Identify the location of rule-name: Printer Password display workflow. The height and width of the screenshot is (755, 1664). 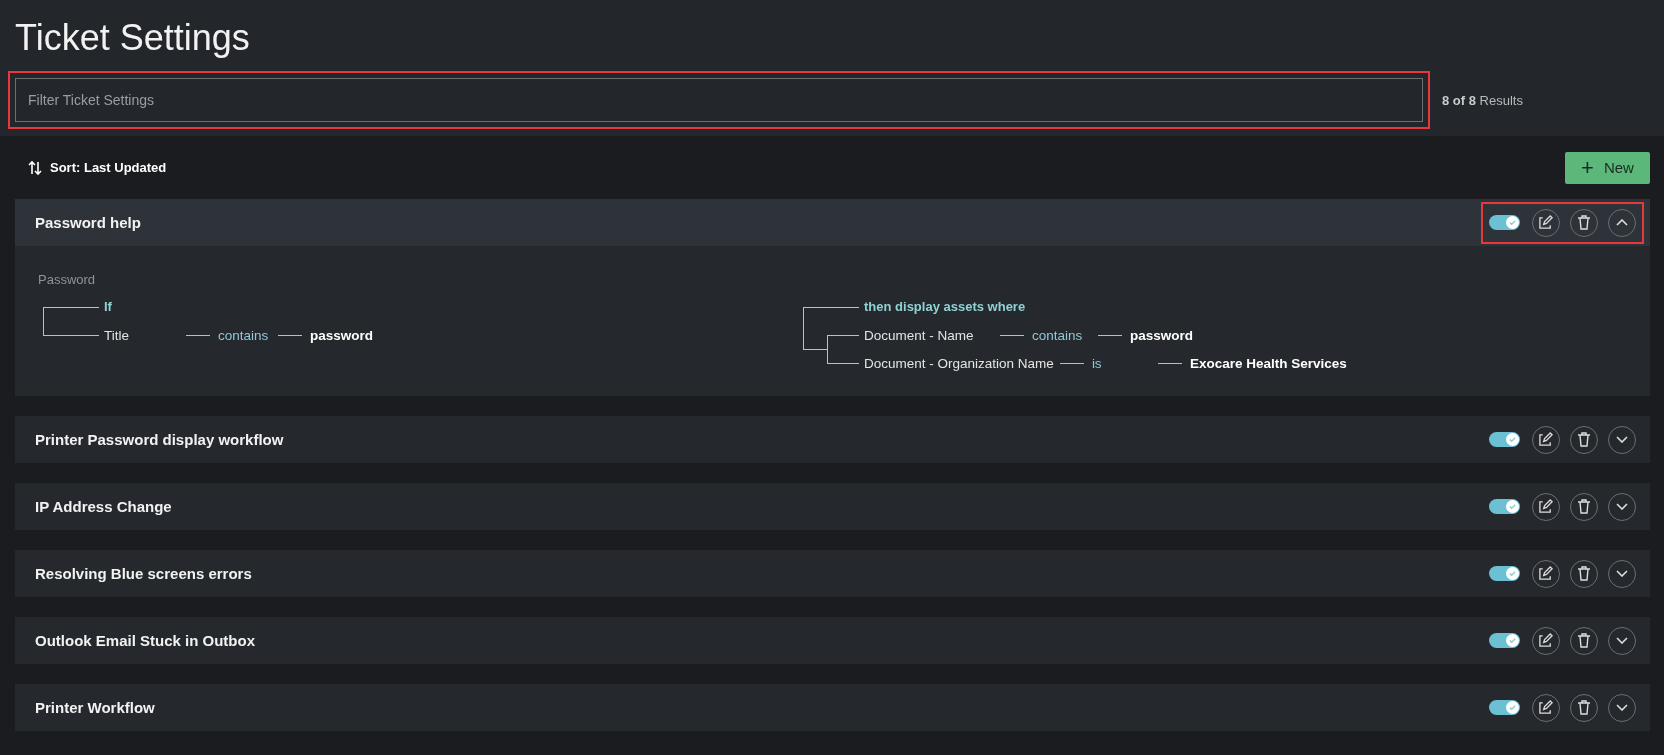
(159, 439).